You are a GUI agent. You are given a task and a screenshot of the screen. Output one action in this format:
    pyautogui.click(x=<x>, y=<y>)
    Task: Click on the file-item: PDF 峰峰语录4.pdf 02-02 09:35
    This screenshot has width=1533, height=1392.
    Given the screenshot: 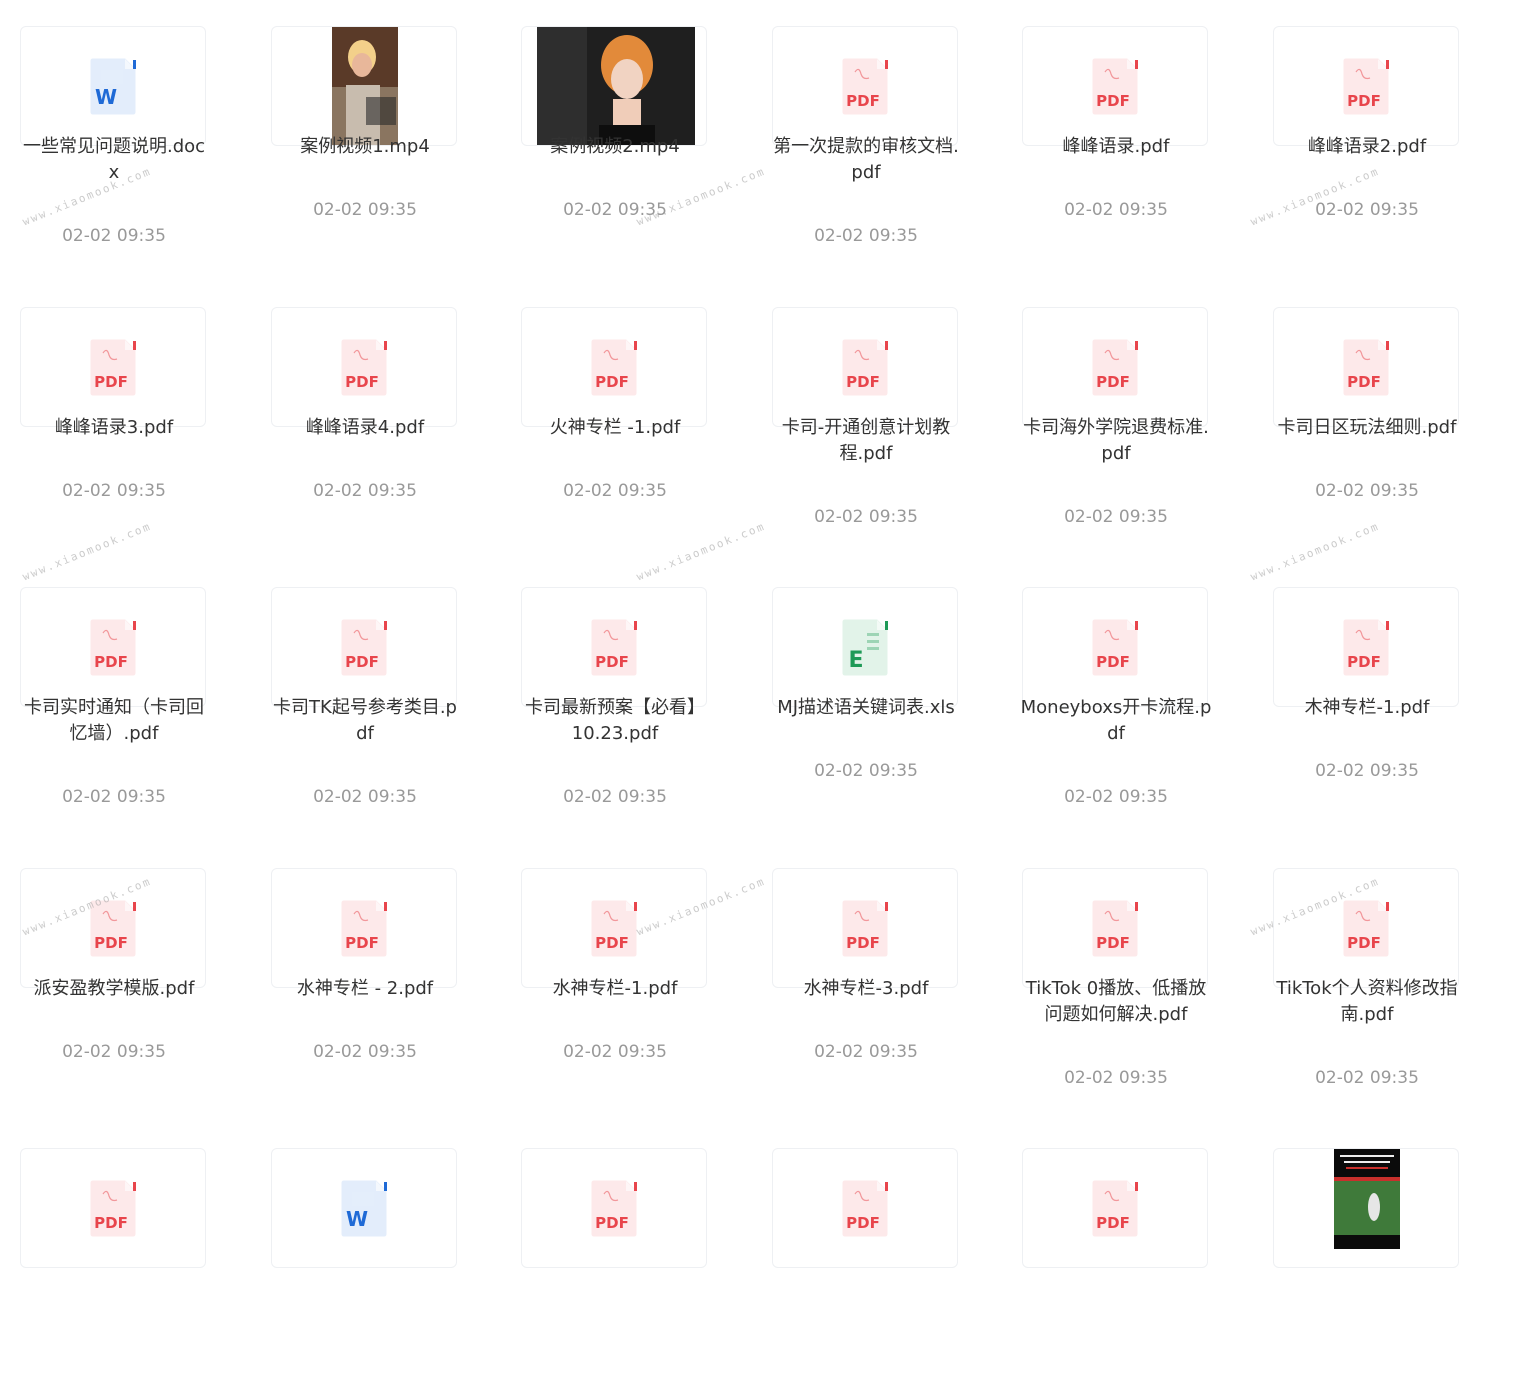 What is the action you would take?
    pyautogui.click(x=366, y=416)
    